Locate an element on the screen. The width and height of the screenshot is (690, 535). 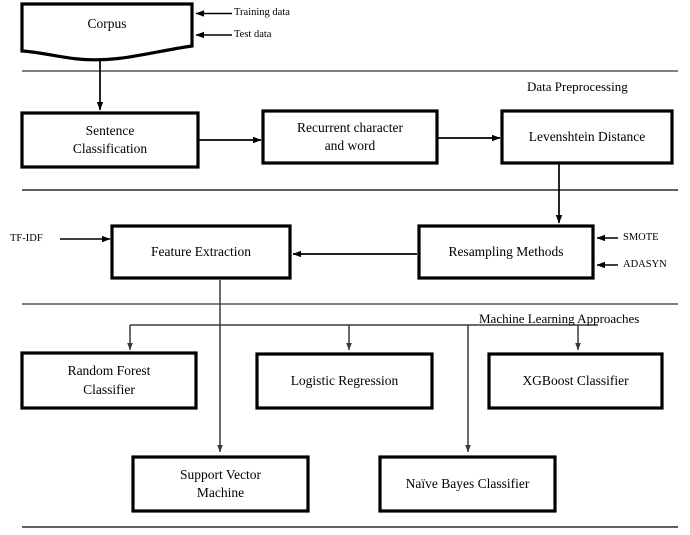
smote-label: SMOTE is located at coordinates (641, 237).